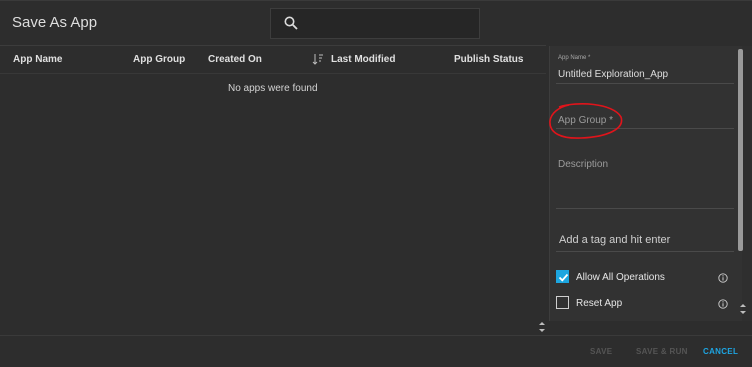  Describe the element at coordinates (586, 121) in the screenshot. I see `red-circle-annotation` at that location.